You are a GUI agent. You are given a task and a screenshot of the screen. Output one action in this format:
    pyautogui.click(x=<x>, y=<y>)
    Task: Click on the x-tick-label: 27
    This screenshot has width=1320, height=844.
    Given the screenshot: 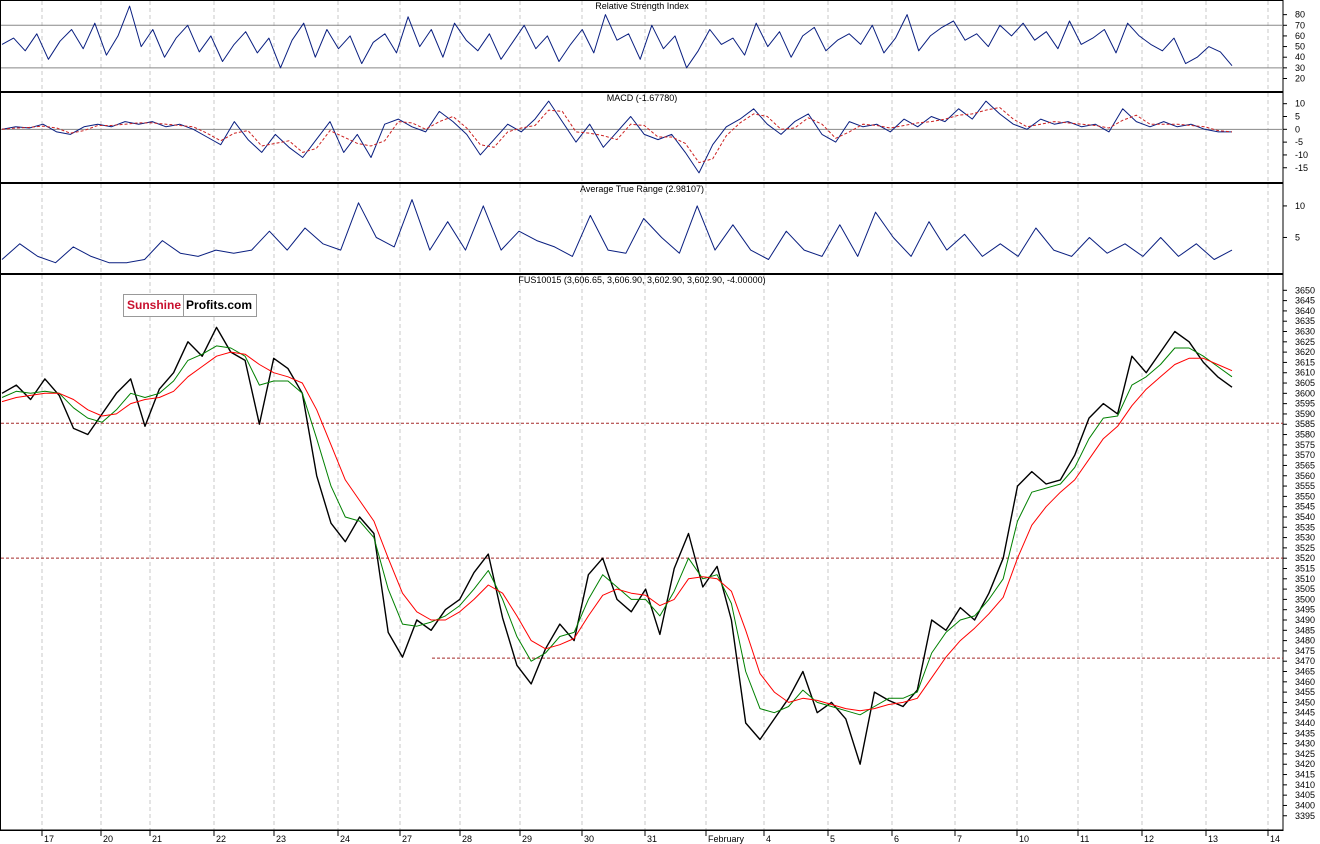 What is the action you would take?
    pyautogui.click(x=407, y=839)
    